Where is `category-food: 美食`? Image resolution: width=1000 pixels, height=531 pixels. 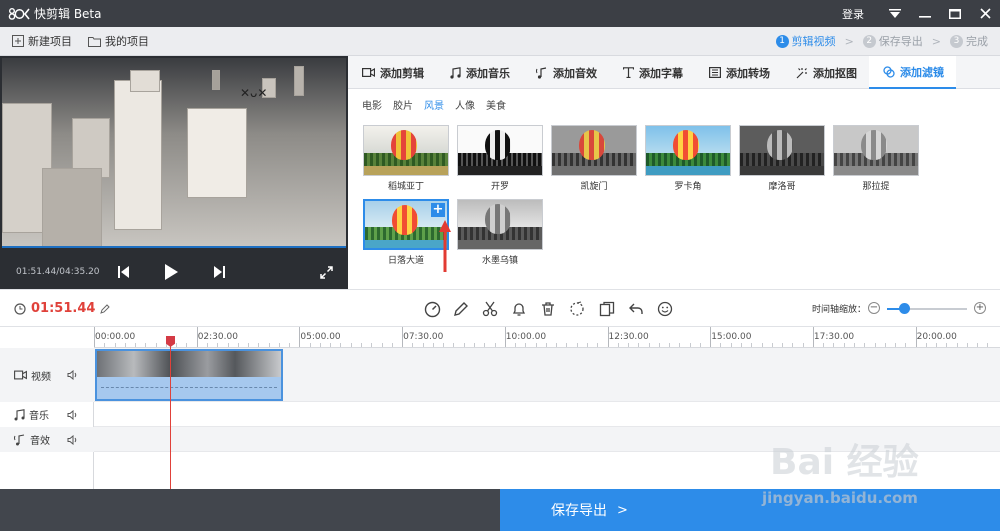
category-food: 美食 is located at coordinates (496, 104).